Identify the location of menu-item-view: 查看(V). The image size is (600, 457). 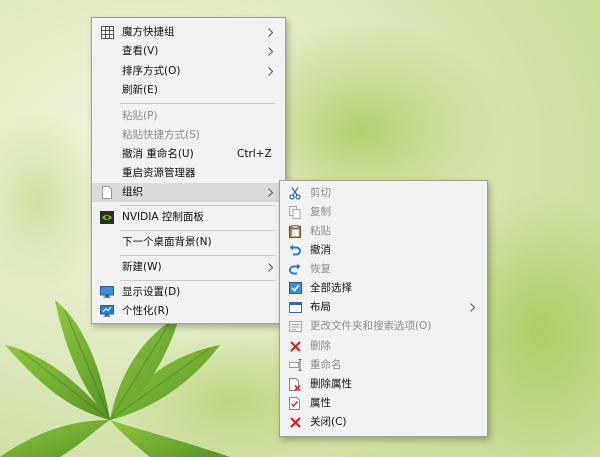
(188, 51).